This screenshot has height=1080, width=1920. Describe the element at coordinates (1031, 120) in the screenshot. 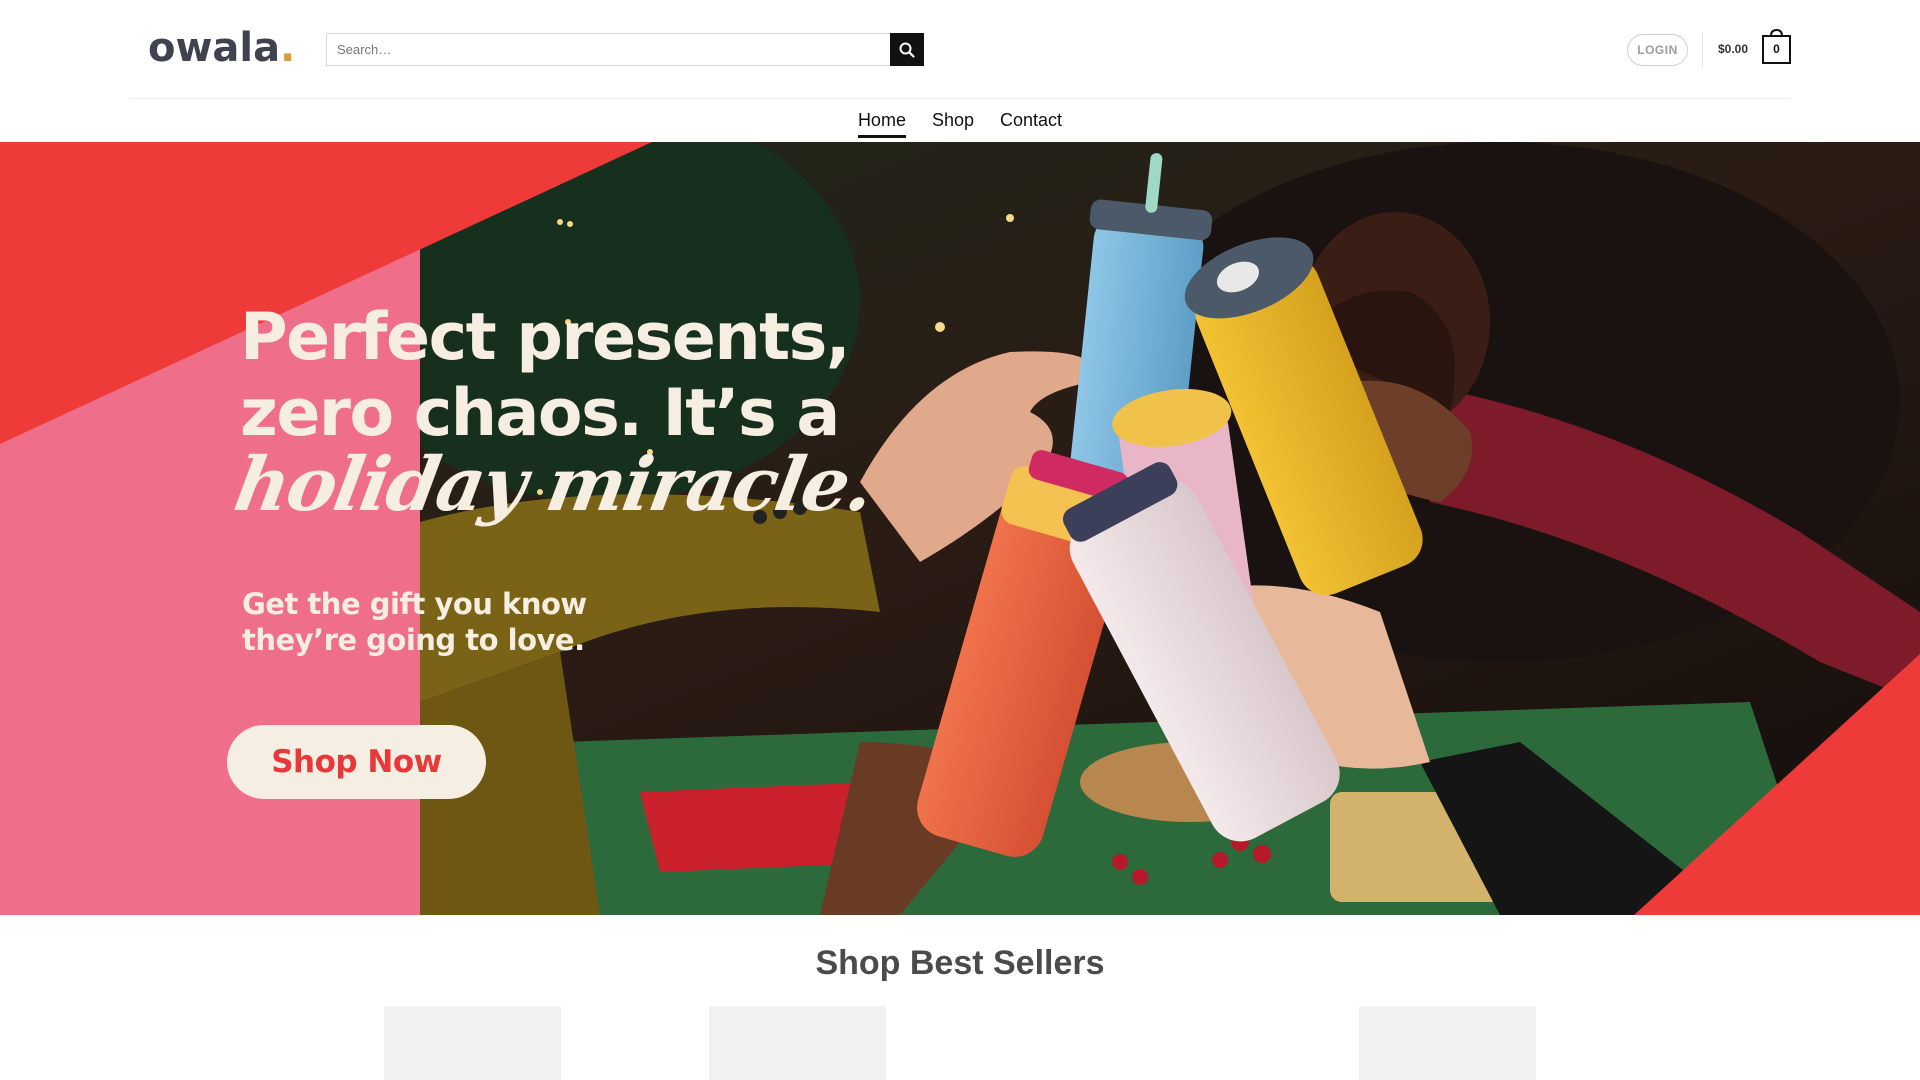

I see `nav-item-contact: Contact` at that location.